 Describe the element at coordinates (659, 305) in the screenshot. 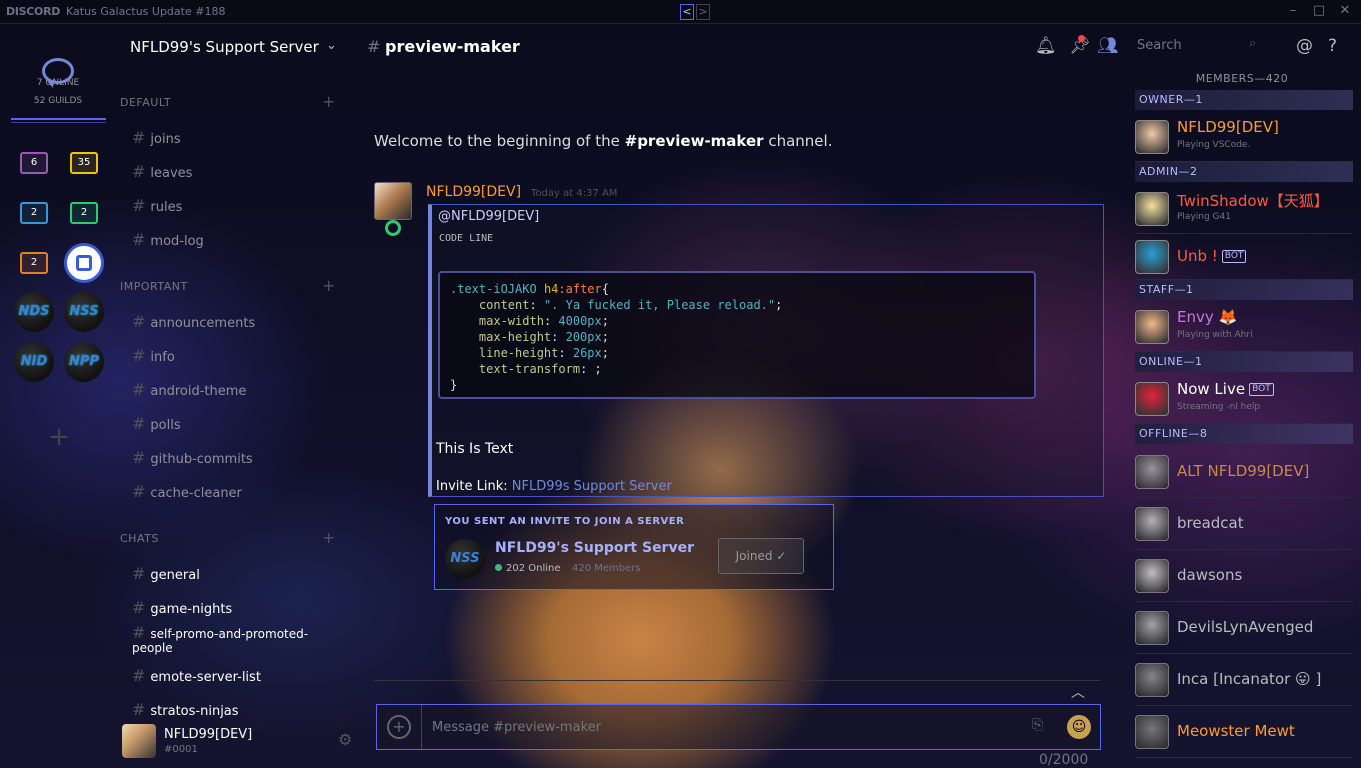

I see `css-value: ". Ya fucked it, Please reload."` at that location.